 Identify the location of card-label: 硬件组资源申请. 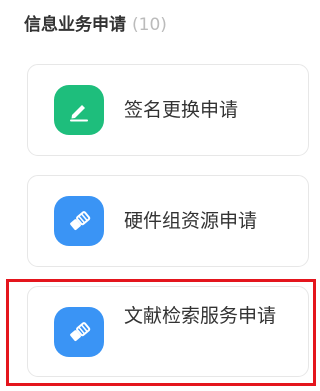
(191, 221).